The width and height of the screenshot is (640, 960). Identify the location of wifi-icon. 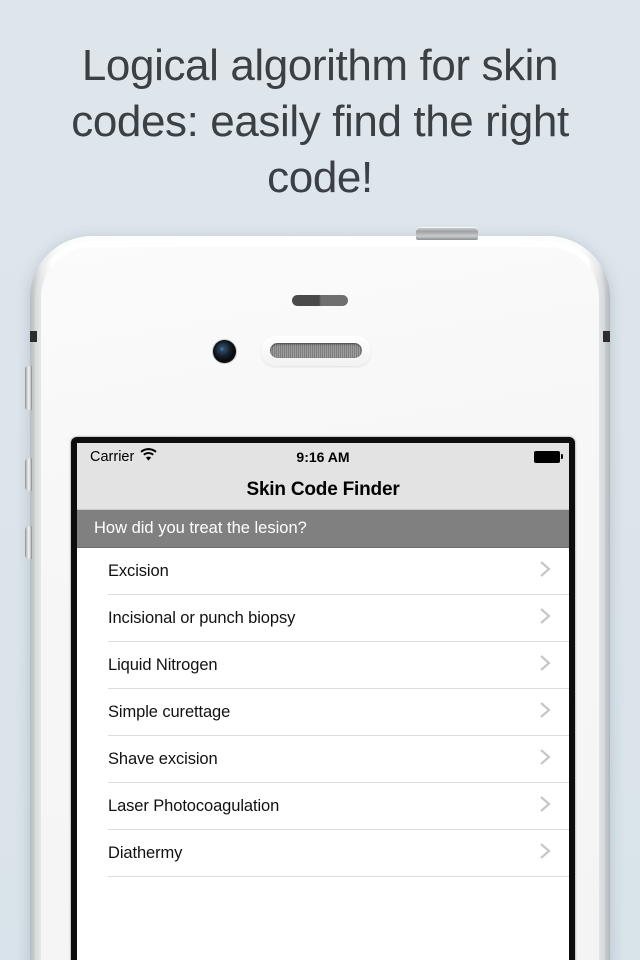
(148, 456).